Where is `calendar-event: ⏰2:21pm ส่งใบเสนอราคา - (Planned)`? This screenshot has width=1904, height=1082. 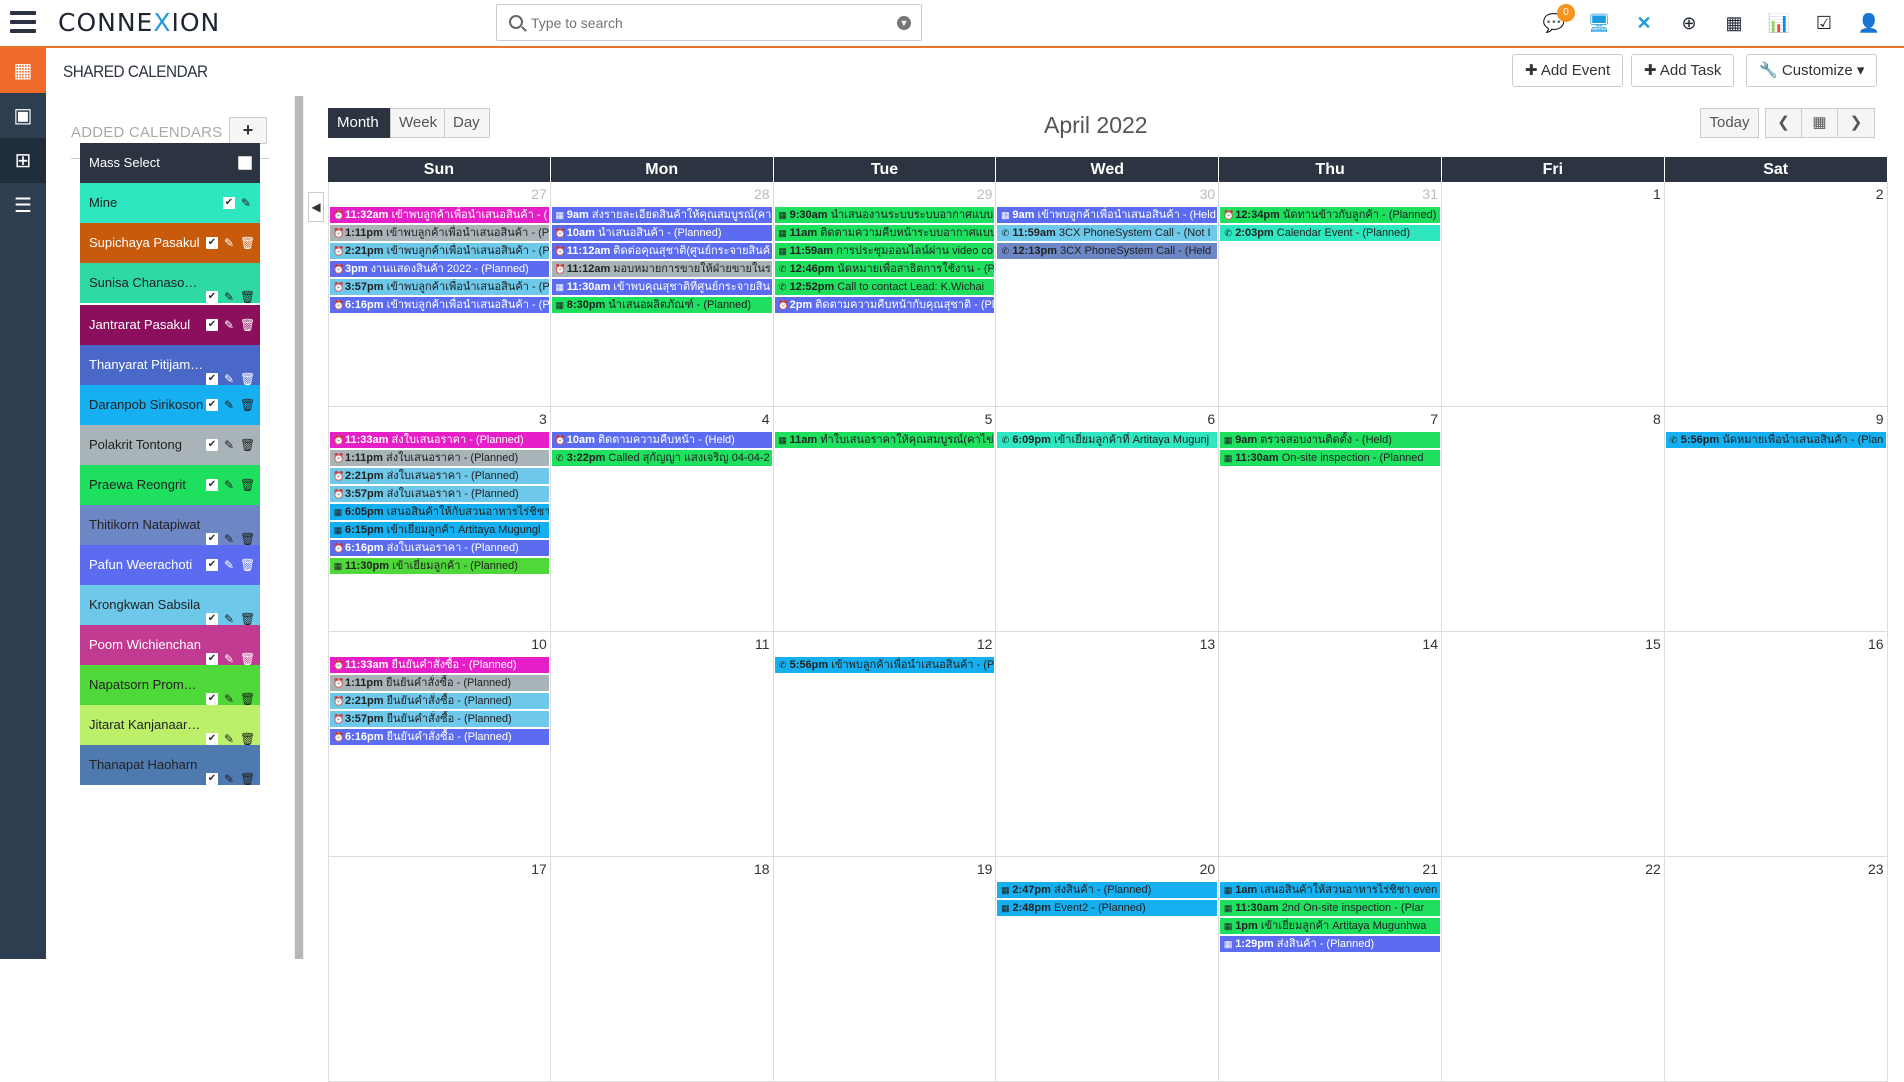 calendar-event: ⏰2:21pm ส่งใบเสนอราคา - (Planned) is located at coordinates (439, 476).